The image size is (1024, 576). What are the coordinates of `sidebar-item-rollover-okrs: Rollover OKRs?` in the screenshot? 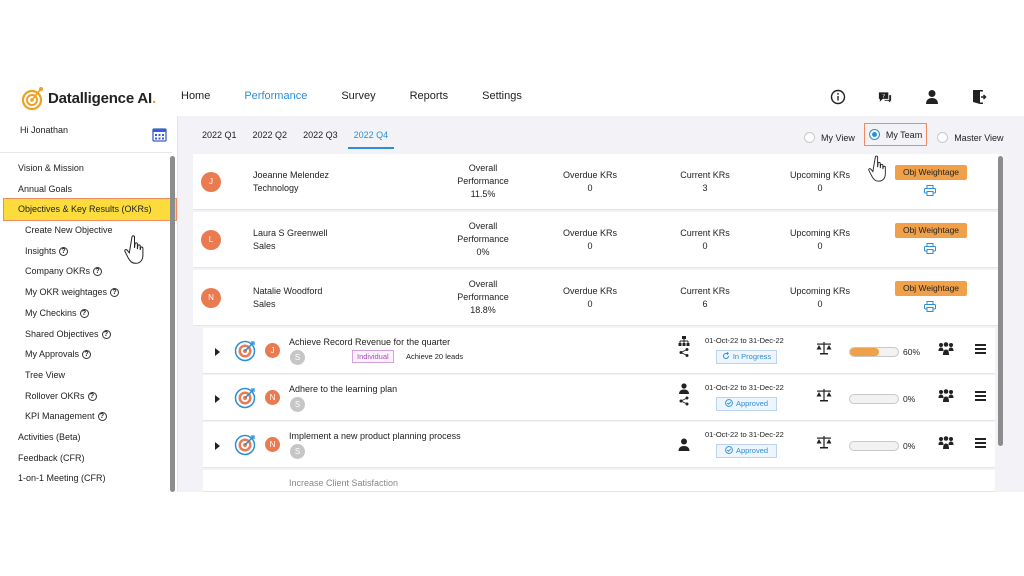 It's located at (86, 396).